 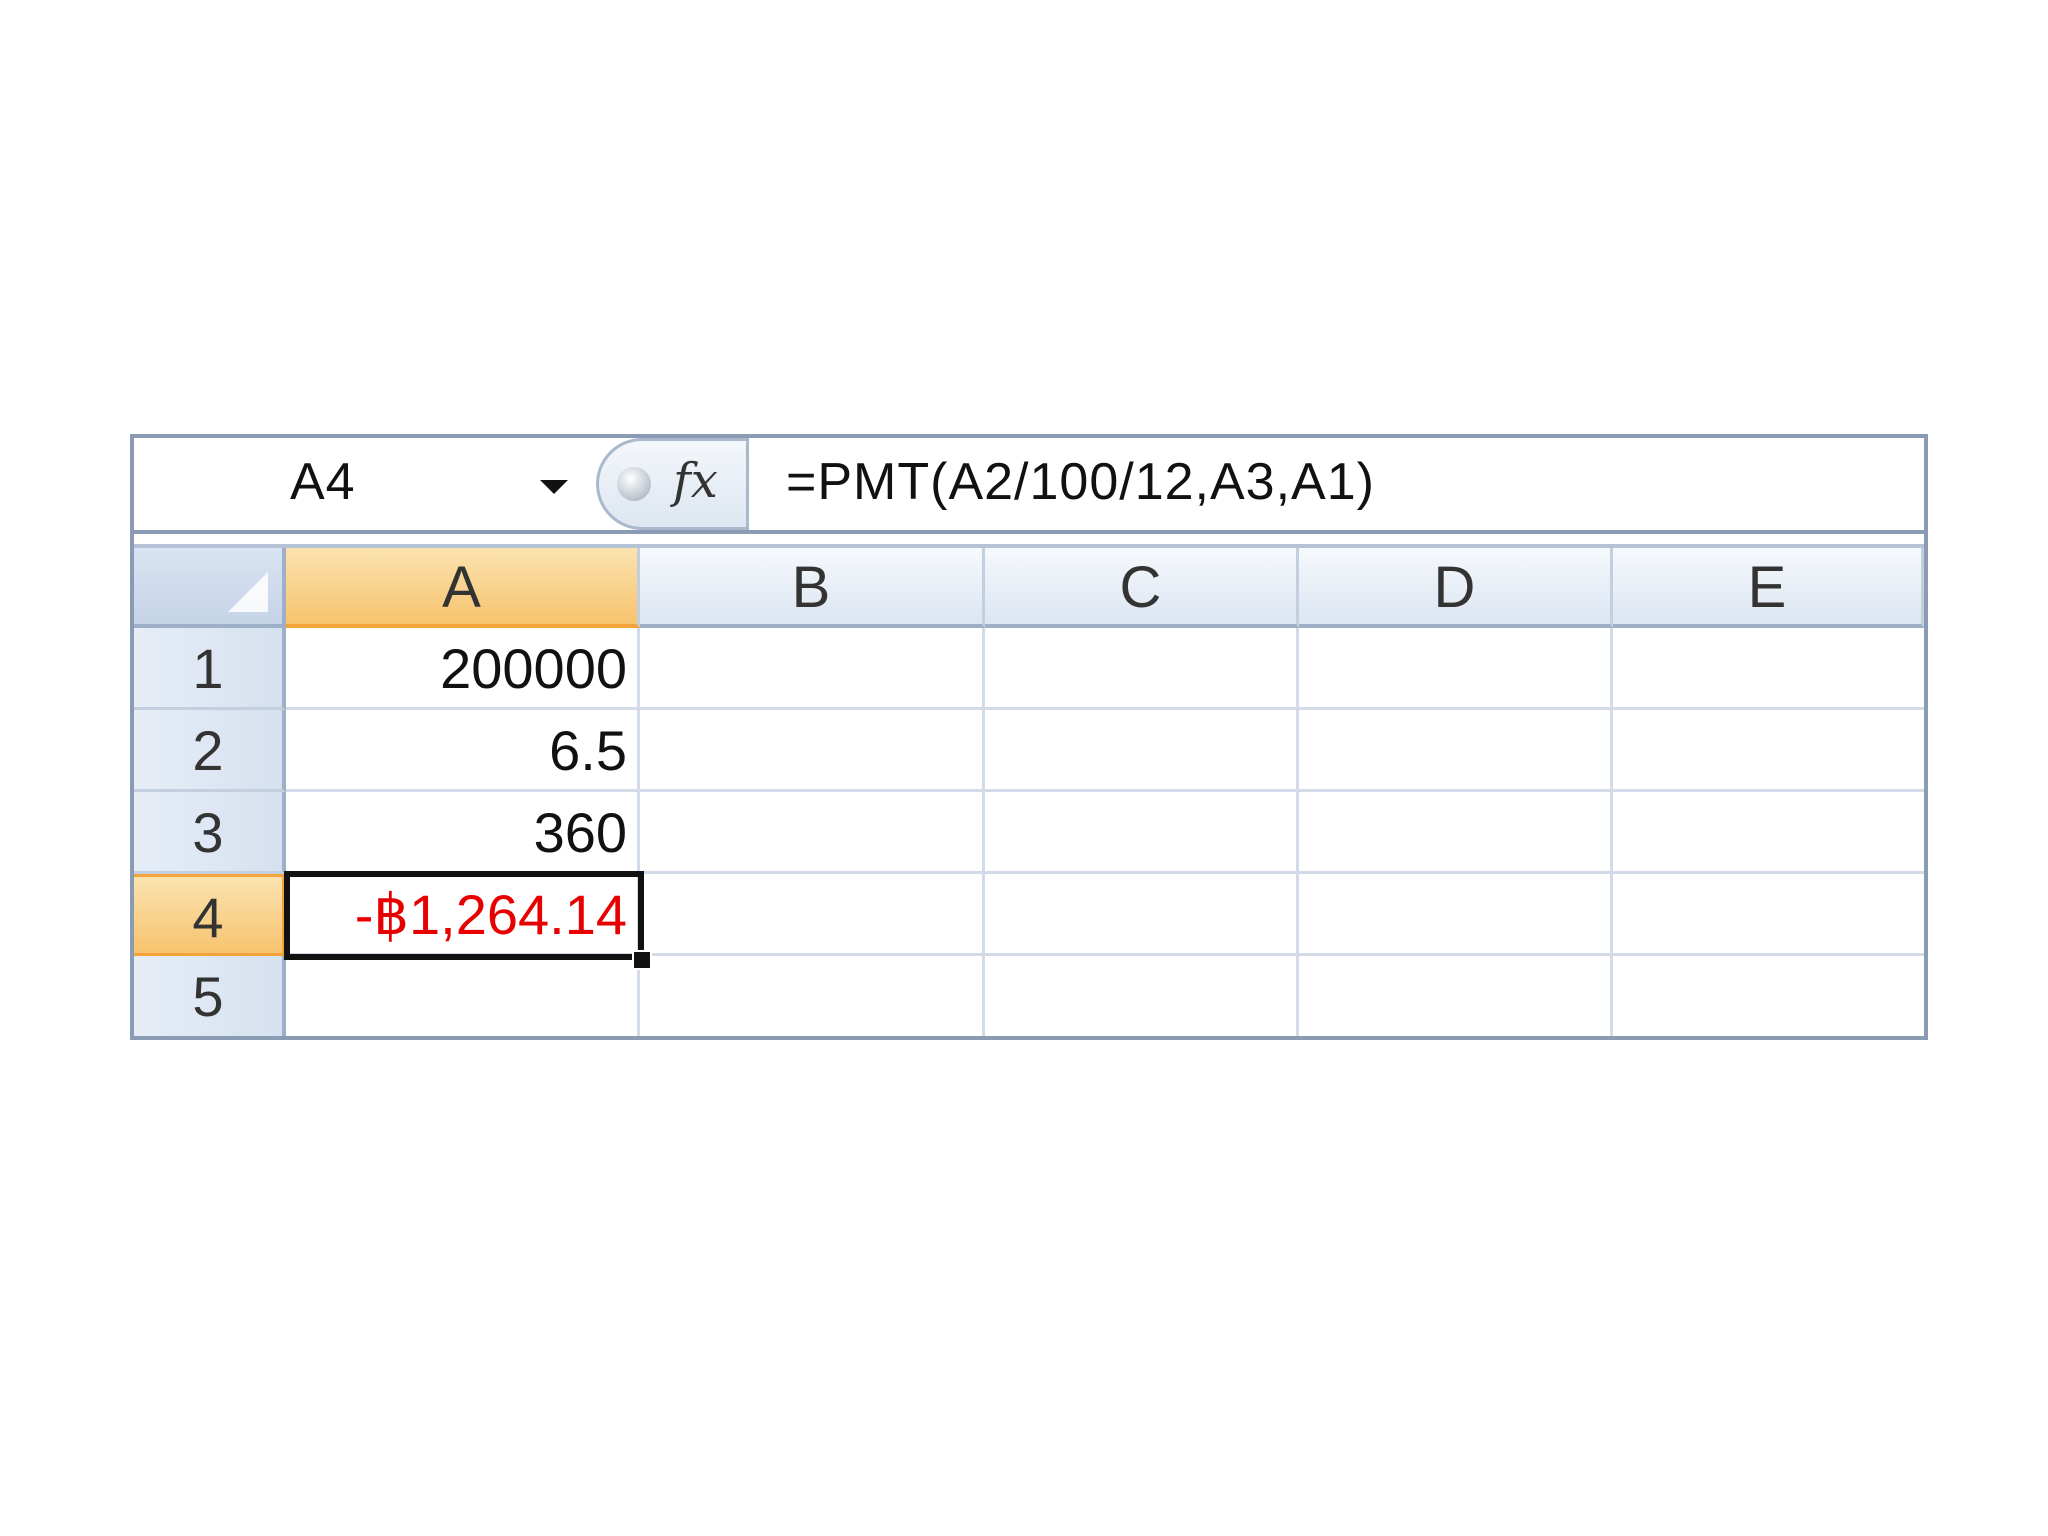 What do you see at coordinates (812, 833) in the screenshot?
I see `cell-b3` at bounding box center [812, 833].